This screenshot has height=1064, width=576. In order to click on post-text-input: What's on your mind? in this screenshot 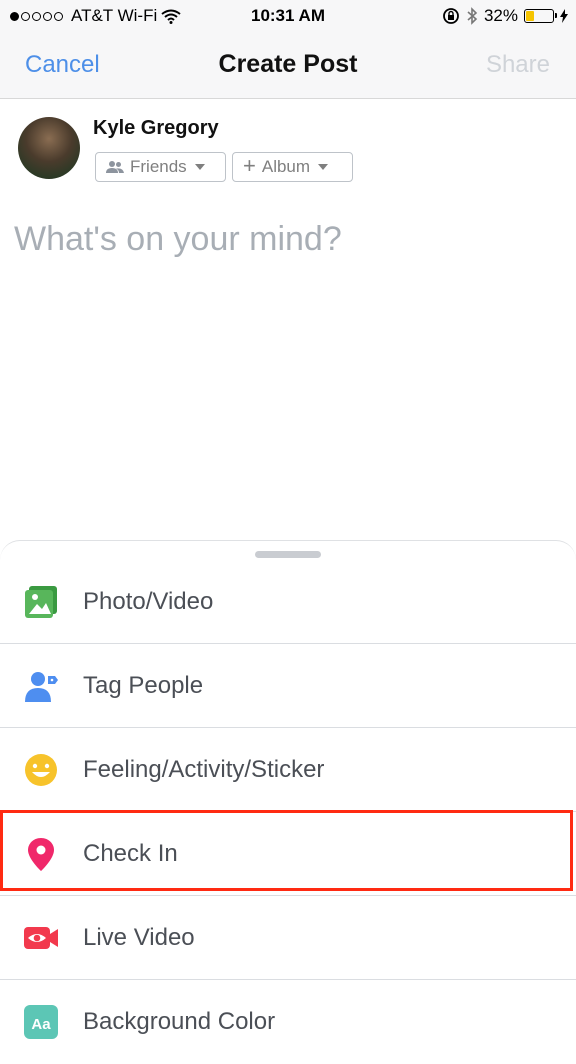, I will do `click(178, 239)`.